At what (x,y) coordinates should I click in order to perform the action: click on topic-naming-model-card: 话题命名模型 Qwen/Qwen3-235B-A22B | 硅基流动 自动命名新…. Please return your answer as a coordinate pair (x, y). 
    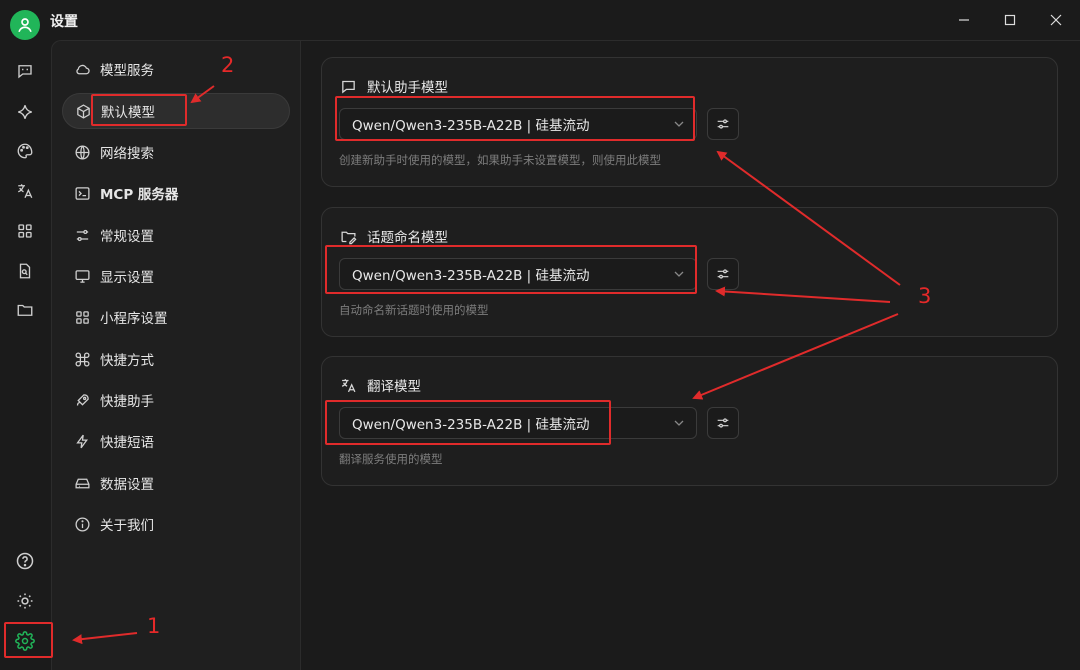
    Looking at the image, I should click on (689, 272).